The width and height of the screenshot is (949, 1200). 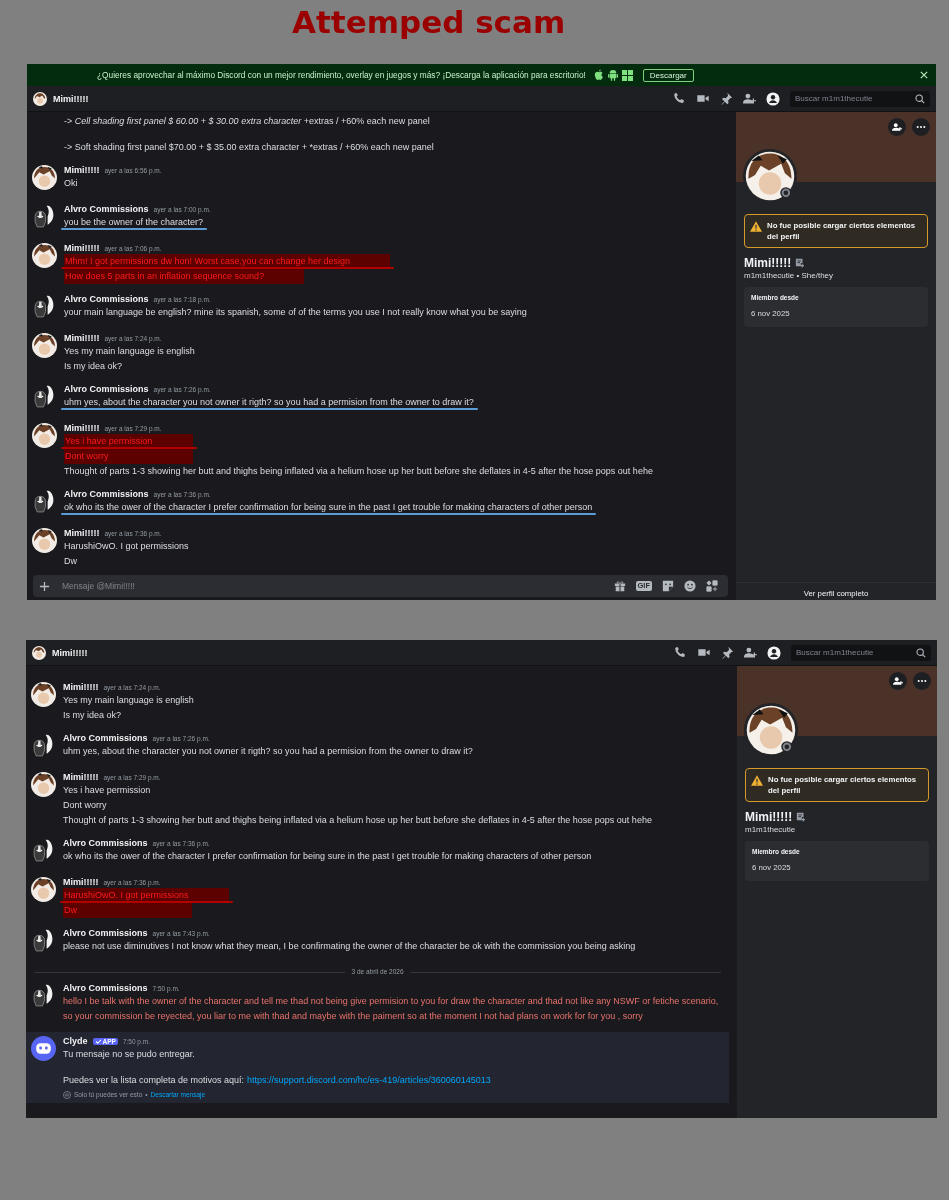 What do you see at coordinates (71, 183) in the screenshot?
I see `message-text: Oki` at bounding box center [71, 183].